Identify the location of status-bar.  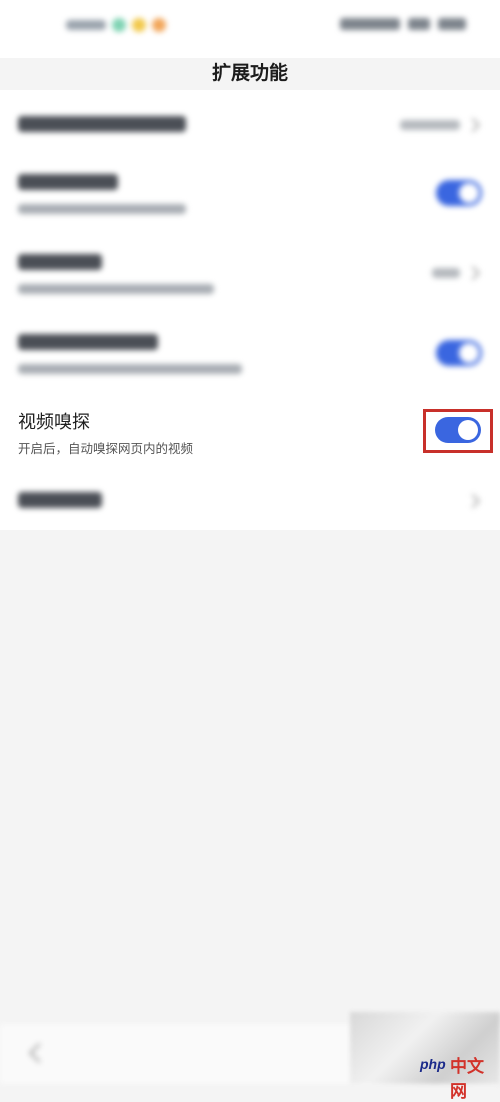
(250, 29).